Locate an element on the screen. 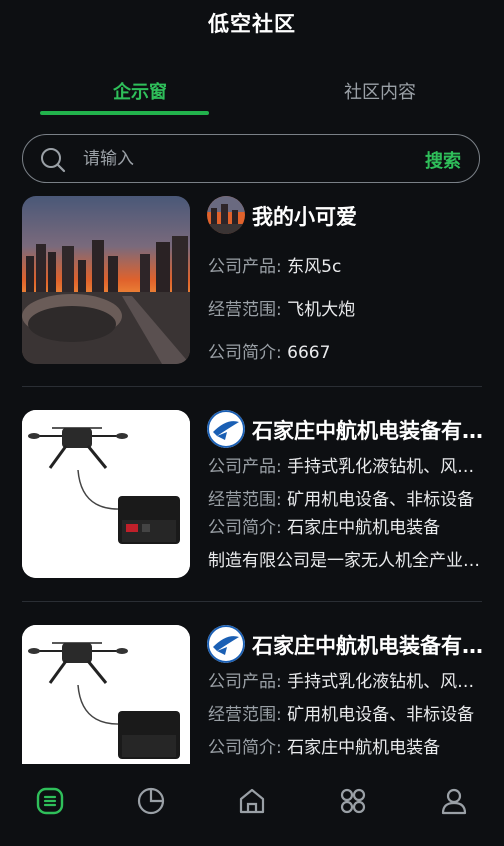  scope-value: 飞机大炮 is located at coordinates (321, 310).